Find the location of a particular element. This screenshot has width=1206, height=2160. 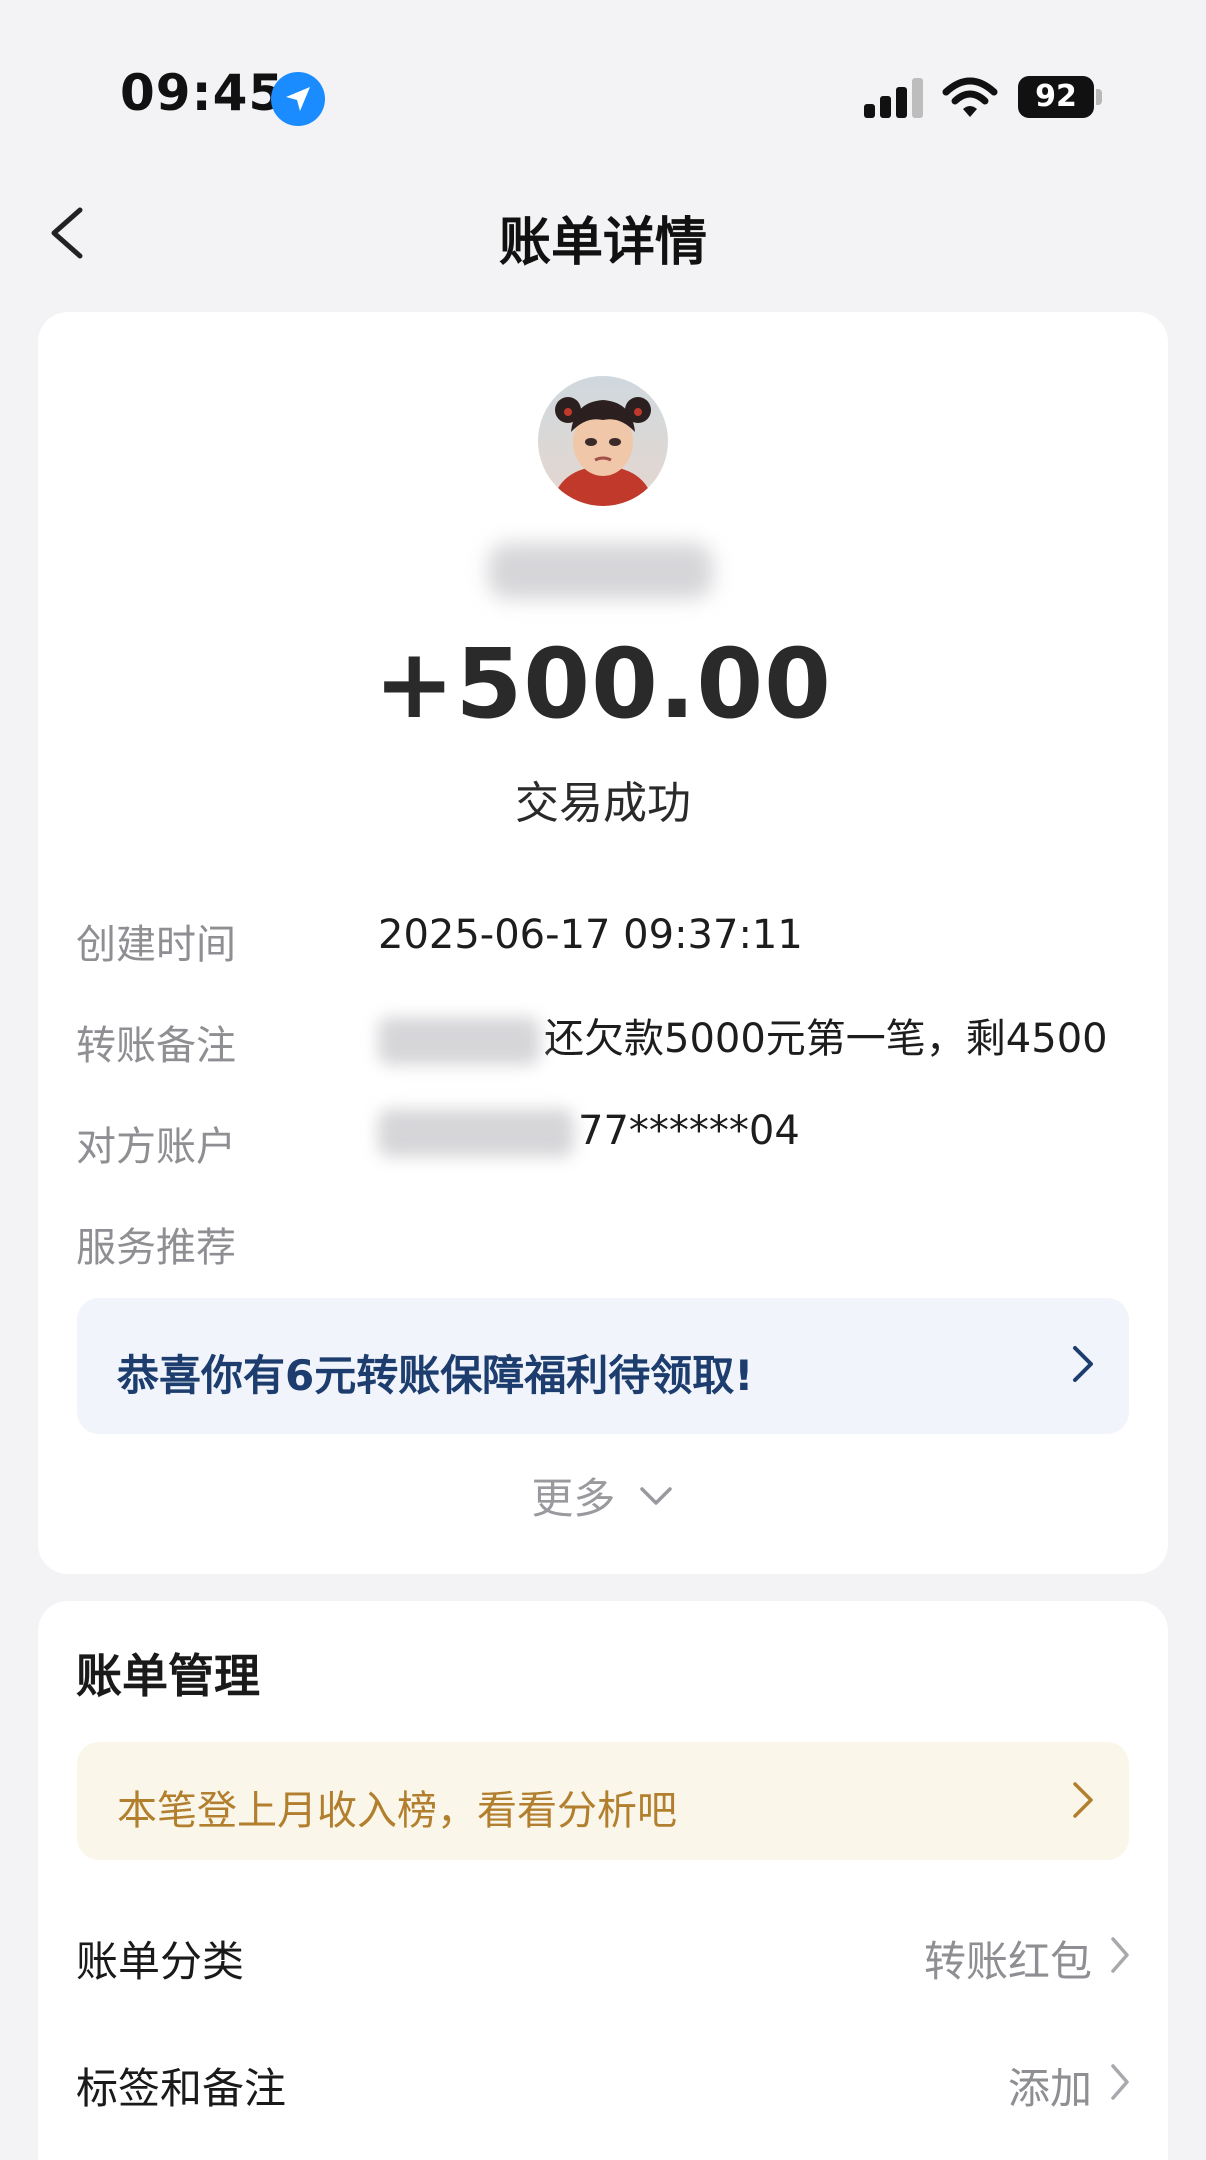

income-ranking-banner: 本笔登上月收入榜，看看分析吧 is located at coordinates (603, 1801).